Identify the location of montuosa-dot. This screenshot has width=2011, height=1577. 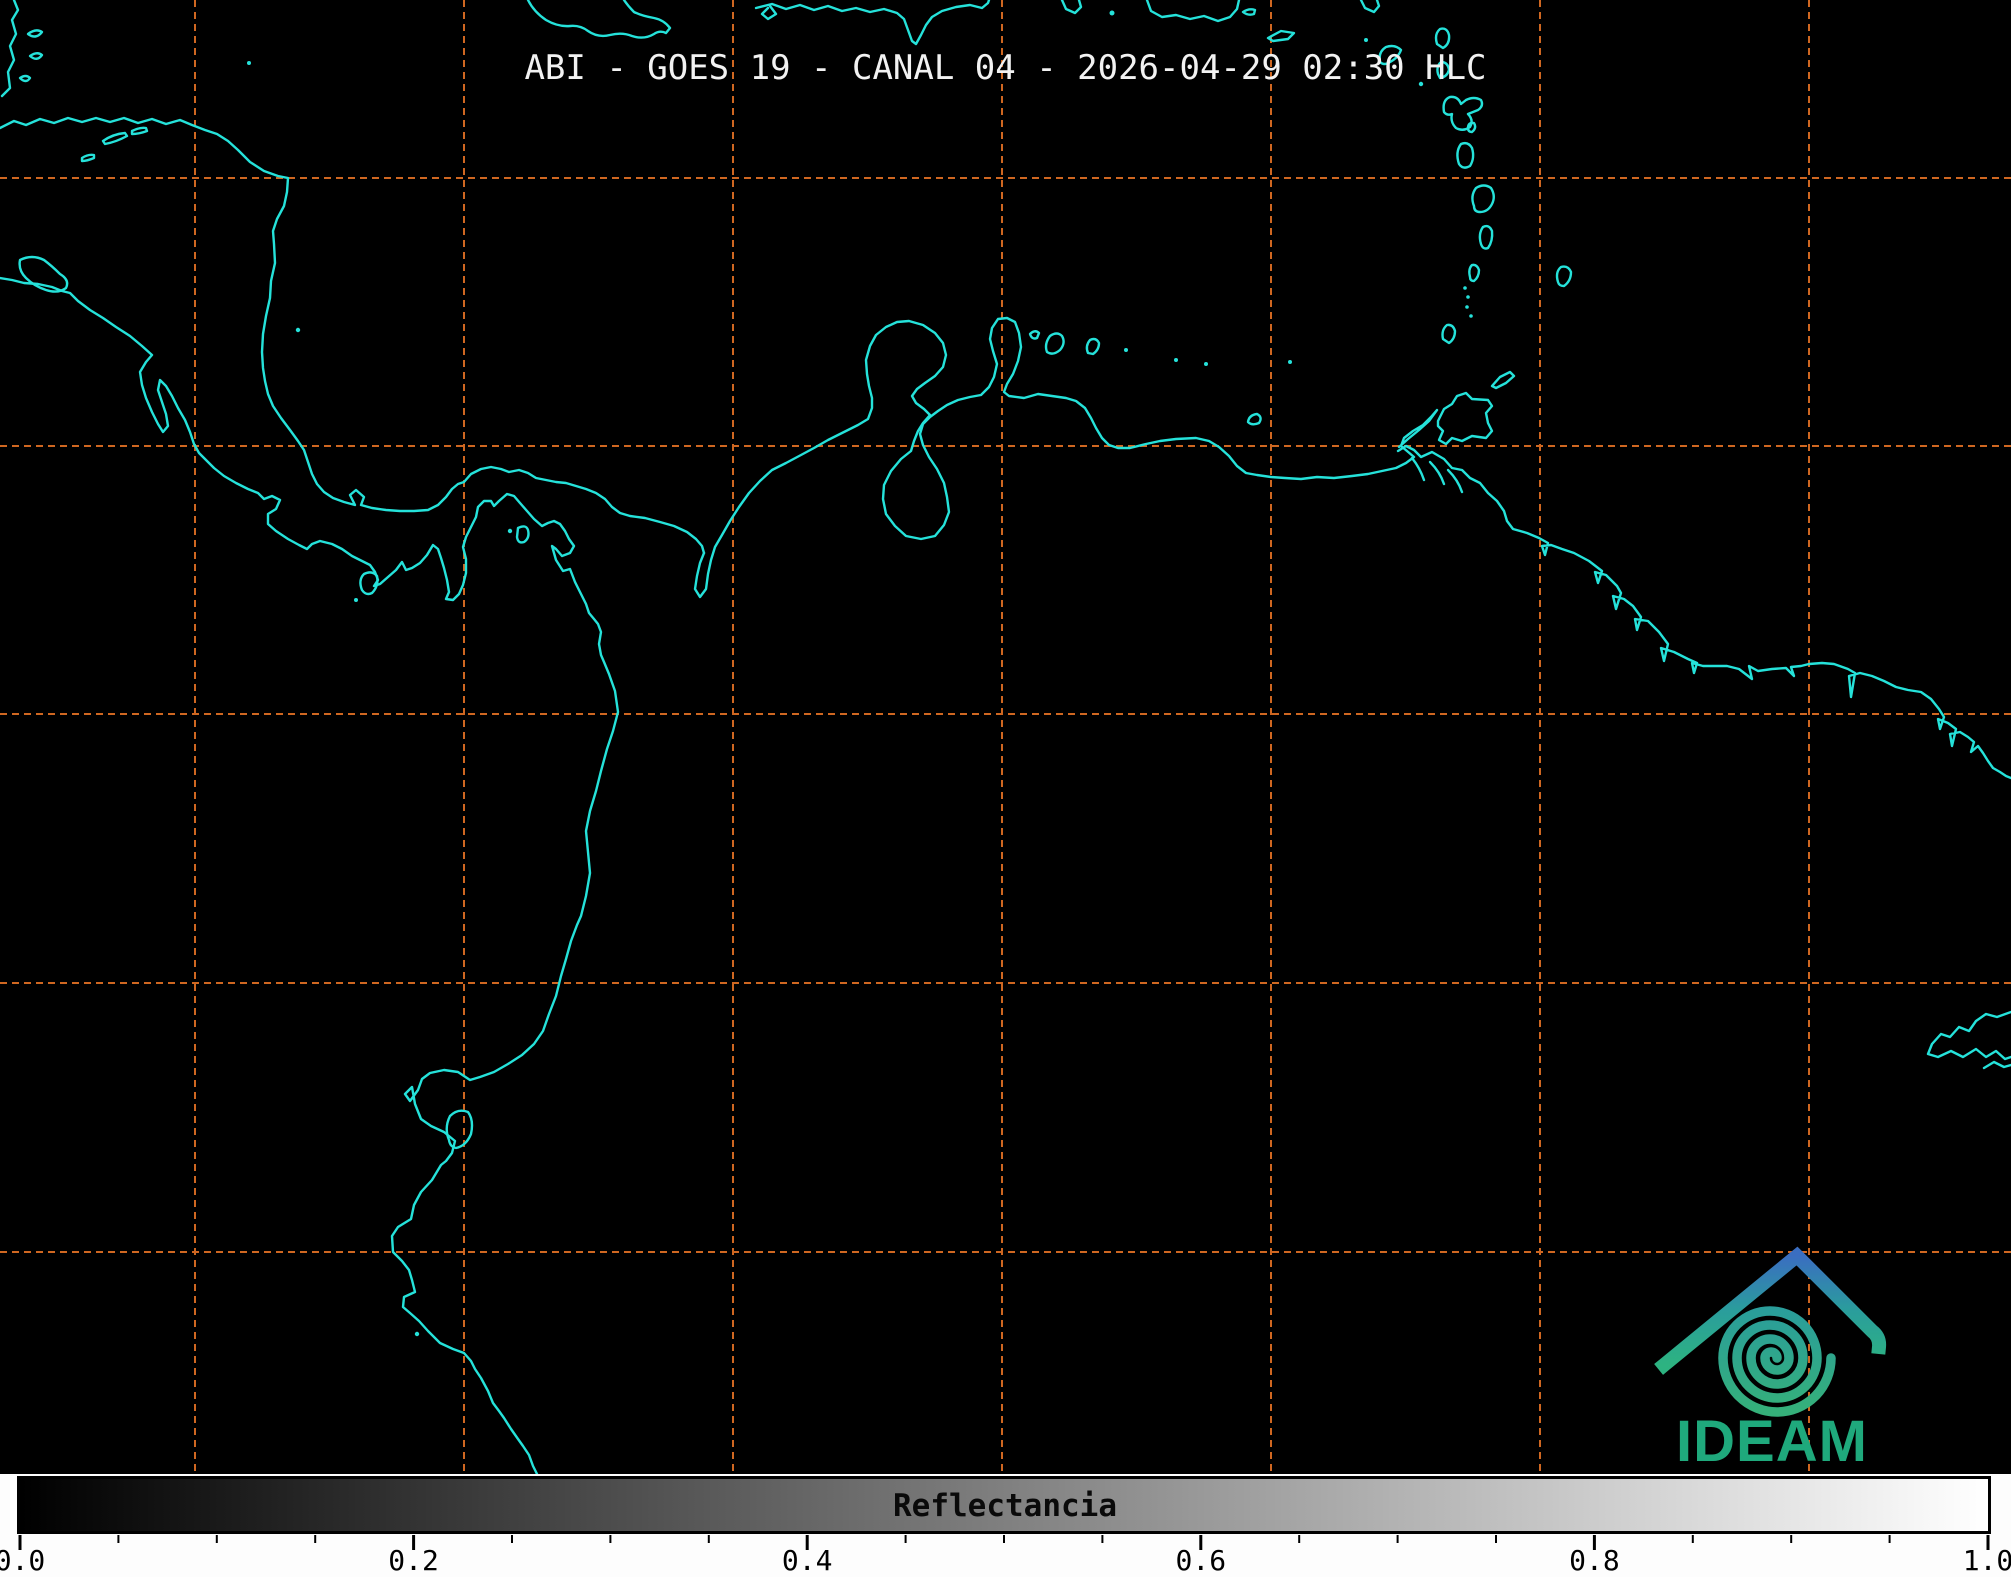
(356, 600).